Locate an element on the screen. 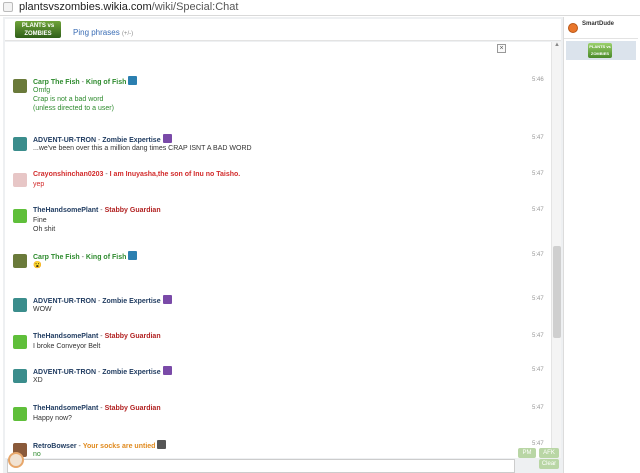 The width and height of the screenshot is (640, 473). message-text: no is located at coordinates (37, 454).